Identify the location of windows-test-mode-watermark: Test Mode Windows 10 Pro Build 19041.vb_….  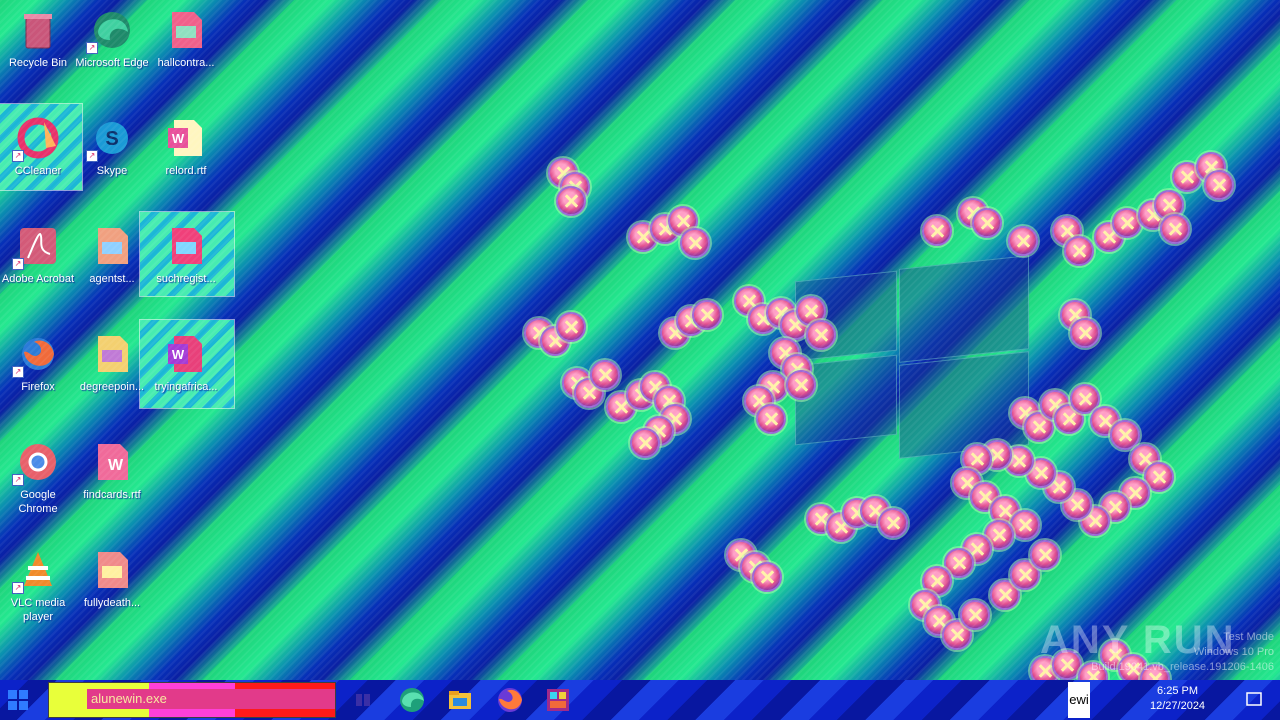
(1182, 652).